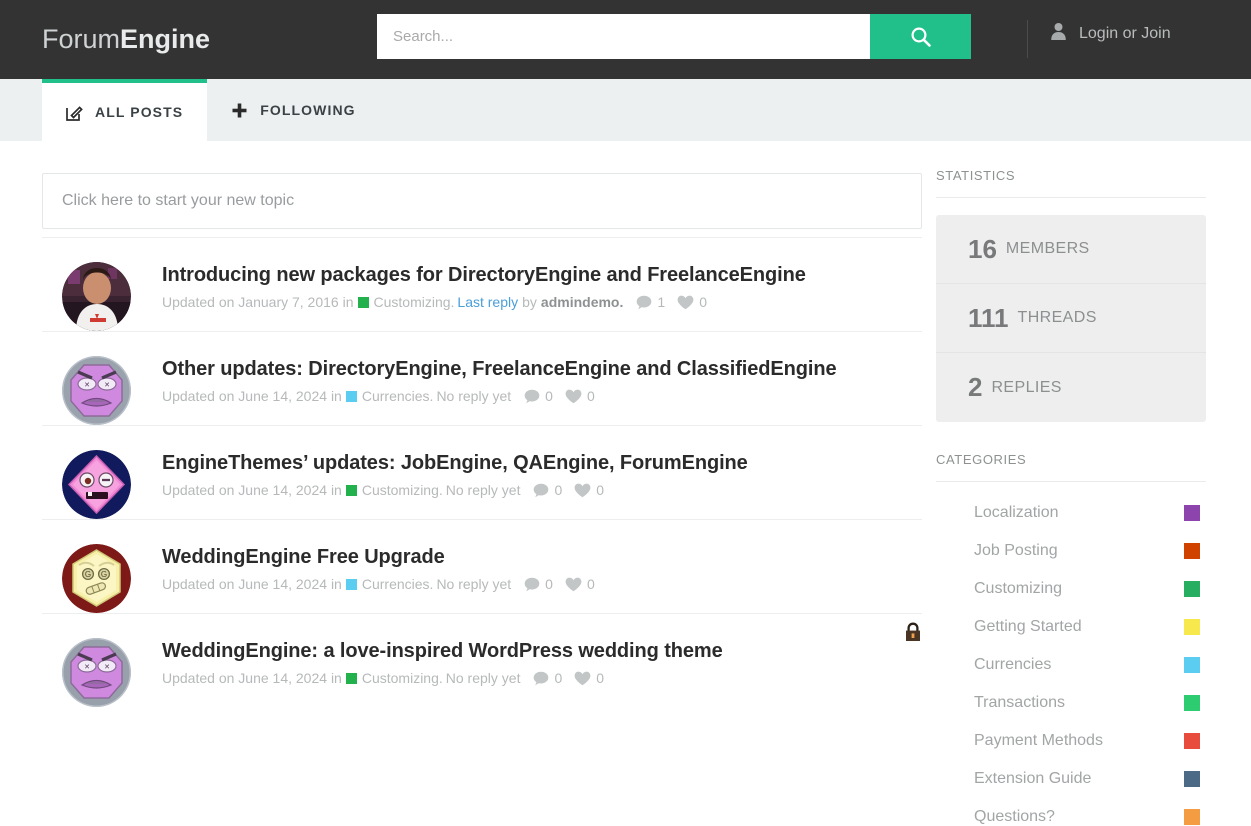  Describe the element at coordinates (582, 302) in the screenshot. I see `post-author: admindemo.` at that location.